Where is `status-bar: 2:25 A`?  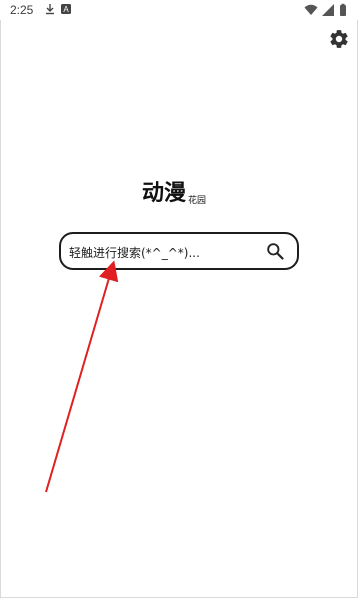 status-bar: 2:25 A is located at coordinates (180, 10).